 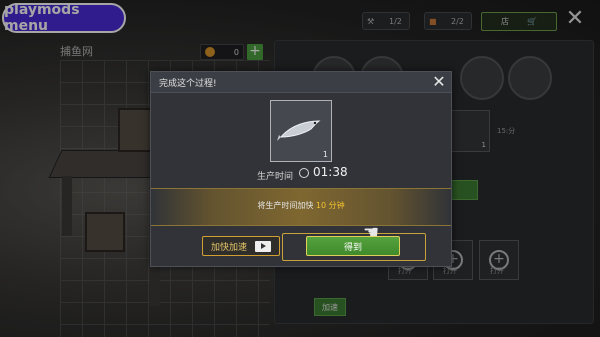 I want to click on fish-icon, so click(x=299, y=130).